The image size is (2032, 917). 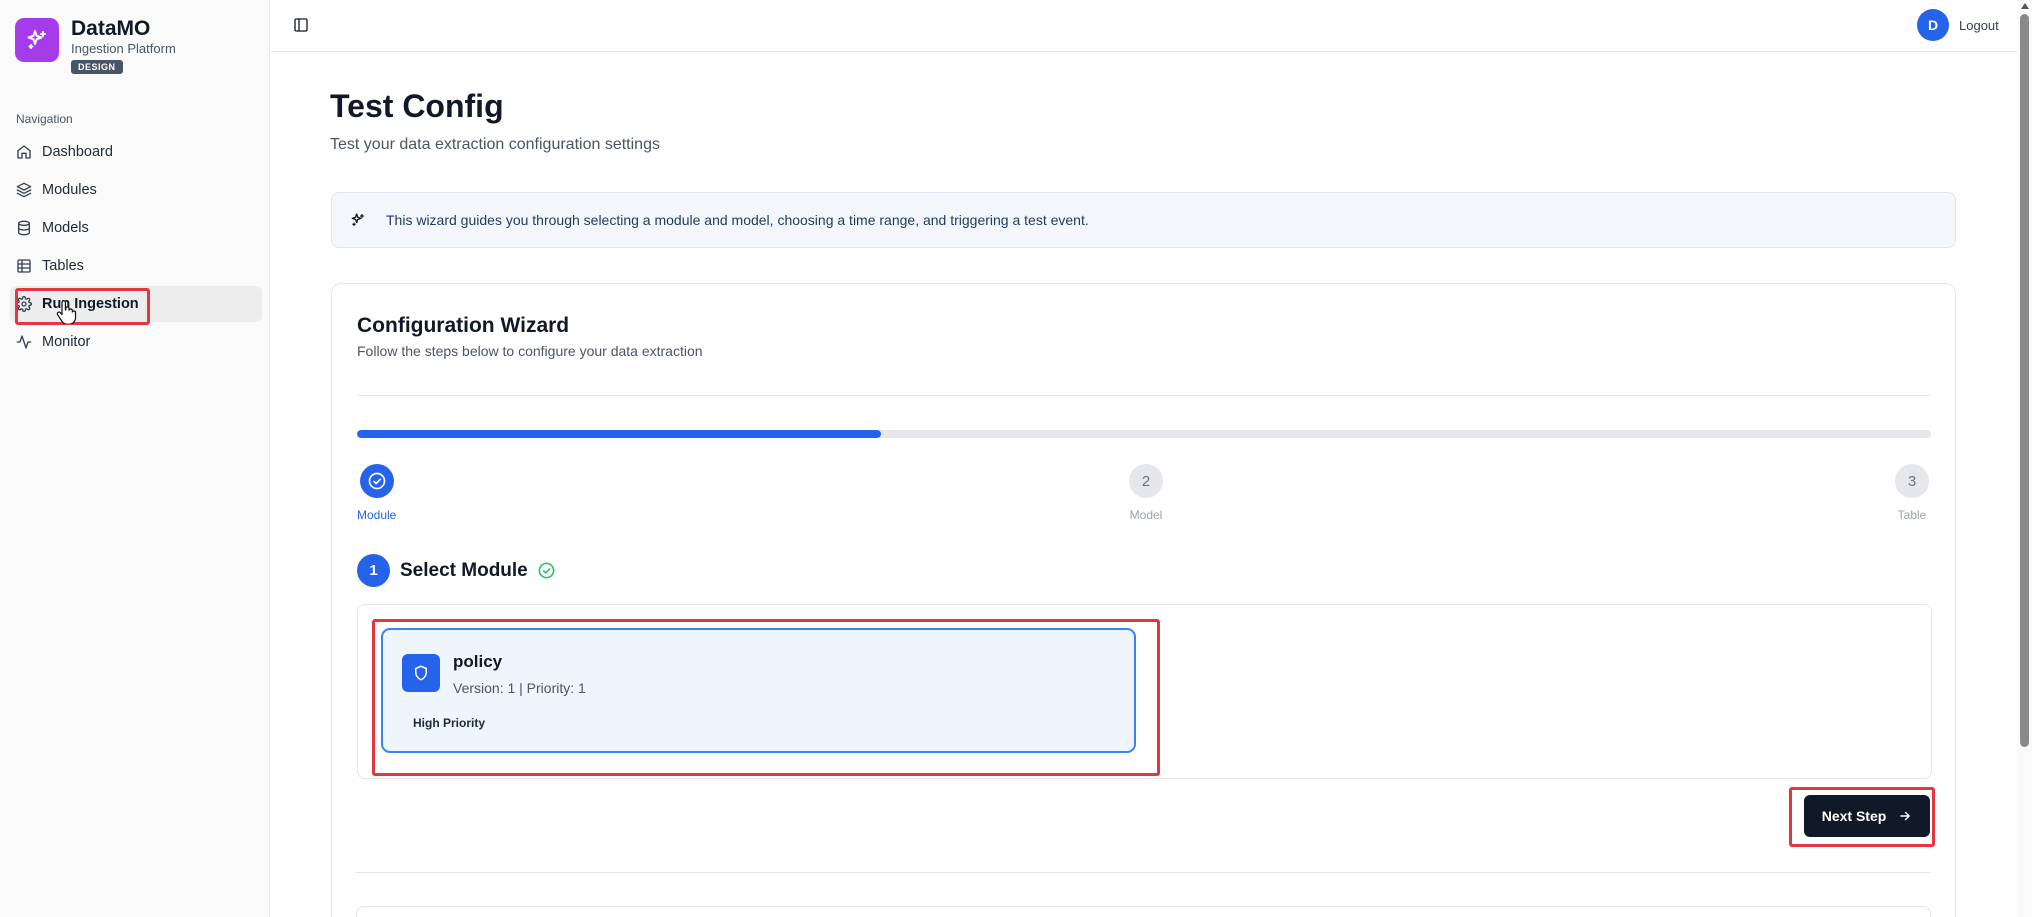 I want to click on step-label: Model, so click(x=1146, y=515).